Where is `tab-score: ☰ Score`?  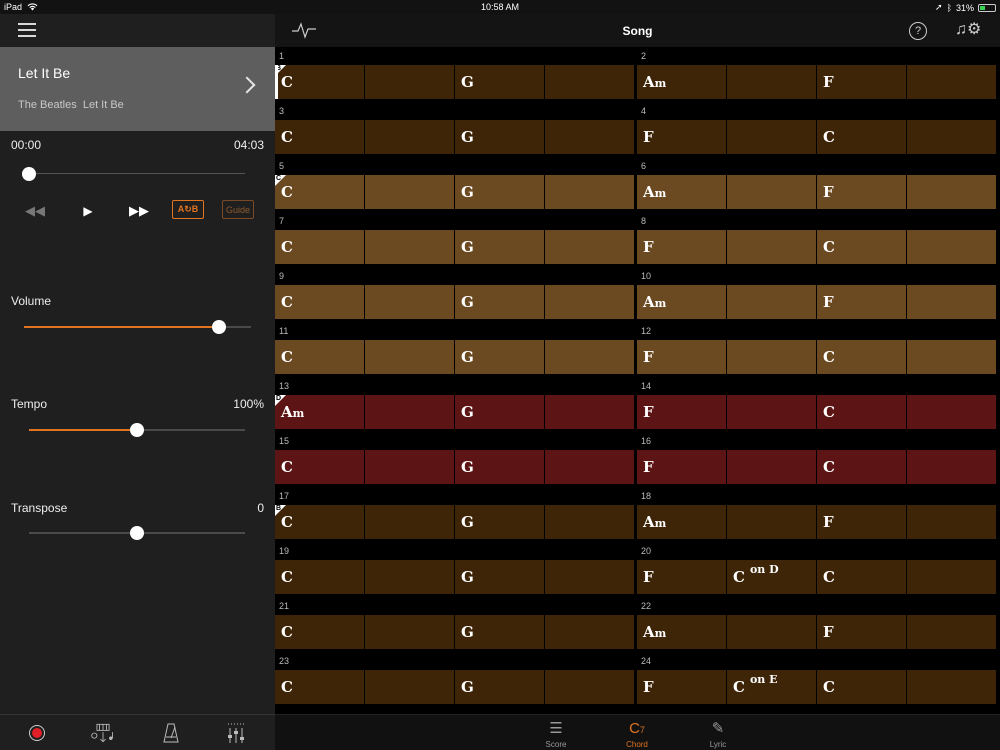 tab-score: ☰ Score is located at coordinates (556, 733).